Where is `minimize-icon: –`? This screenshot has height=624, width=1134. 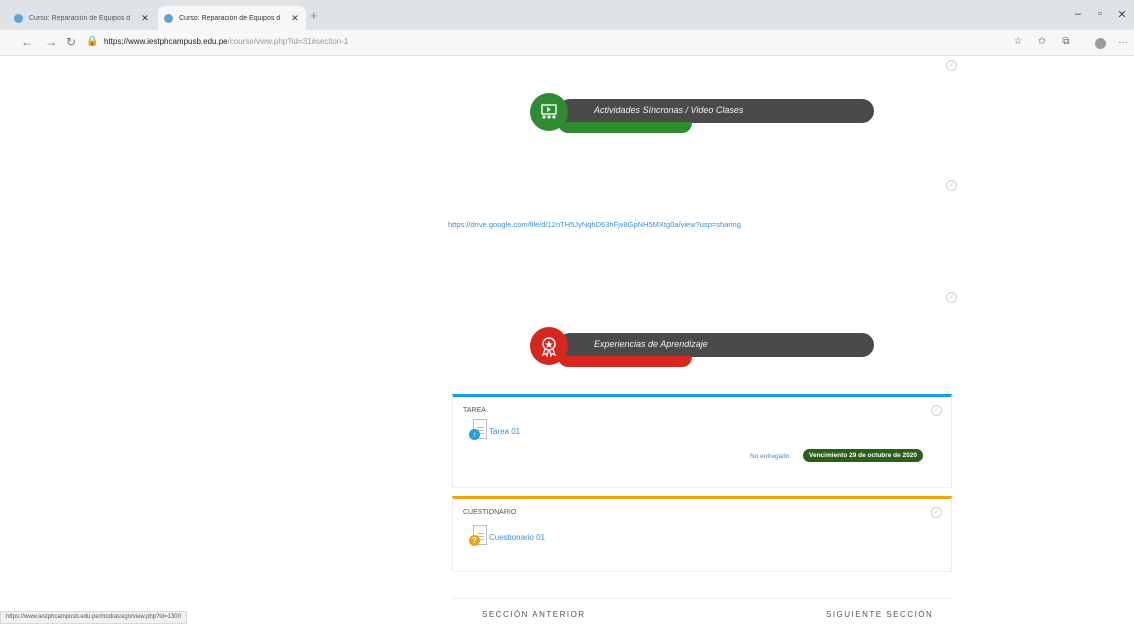
minimize-icon: – is located at coordinates (1078, 14).